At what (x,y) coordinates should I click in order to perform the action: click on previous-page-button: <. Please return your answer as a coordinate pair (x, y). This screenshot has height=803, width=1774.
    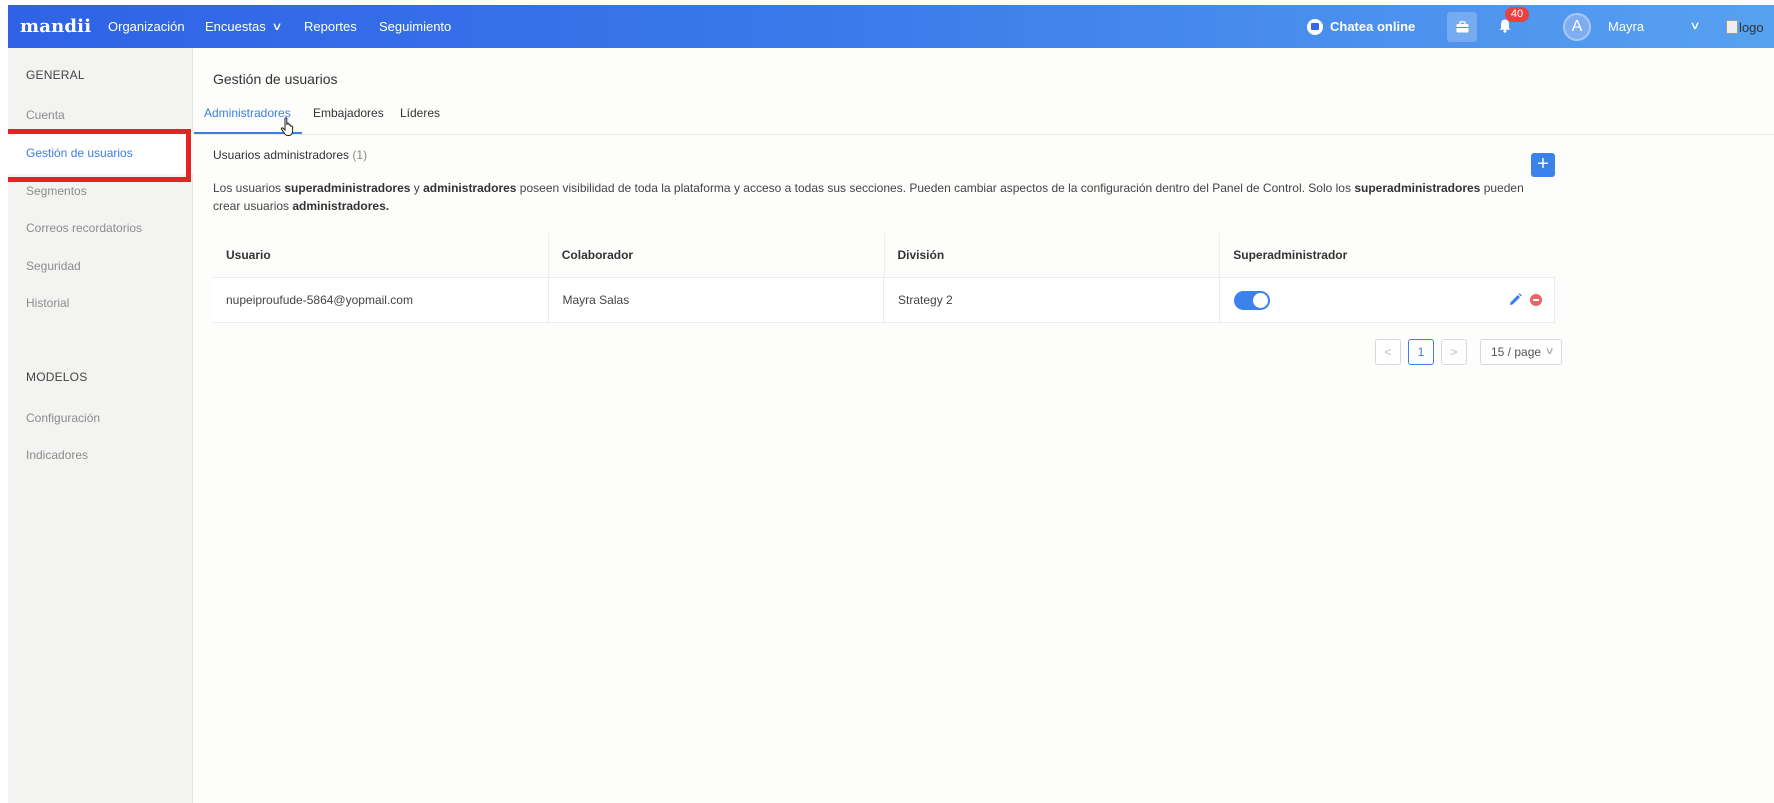
    Looking at the image, I should click on (1388, 352).